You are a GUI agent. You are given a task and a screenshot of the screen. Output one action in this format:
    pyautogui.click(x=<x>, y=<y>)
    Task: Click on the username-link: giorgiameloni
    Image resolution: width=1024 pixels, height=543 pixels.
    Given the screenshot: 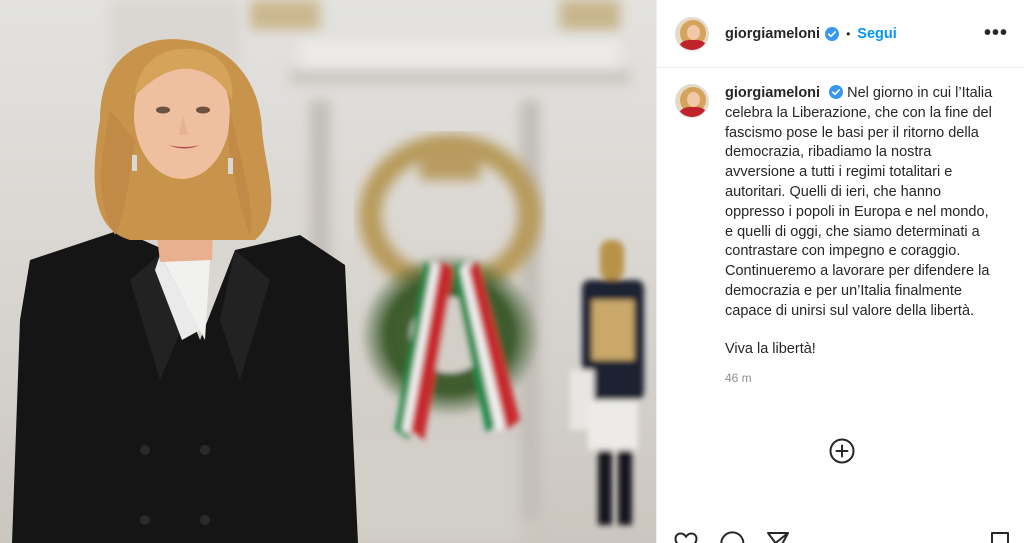 What is the action you would take?
    pyautogui.click(x=772, y=34)
    